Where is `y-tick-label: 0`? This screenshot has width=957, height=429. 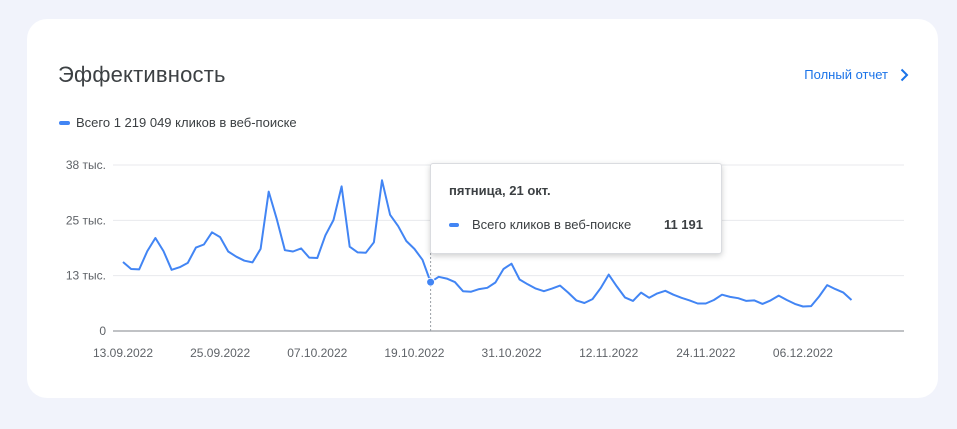
y-tick-label: 0 is located at coordinates (102, 331).